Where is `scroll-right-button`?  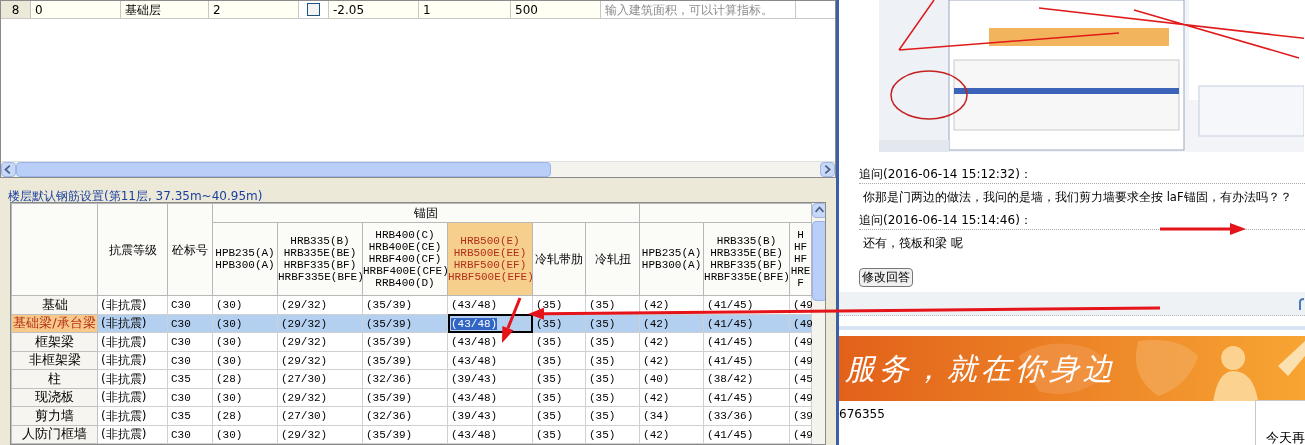 scroll-right-button is located at coordinates (827, 169).